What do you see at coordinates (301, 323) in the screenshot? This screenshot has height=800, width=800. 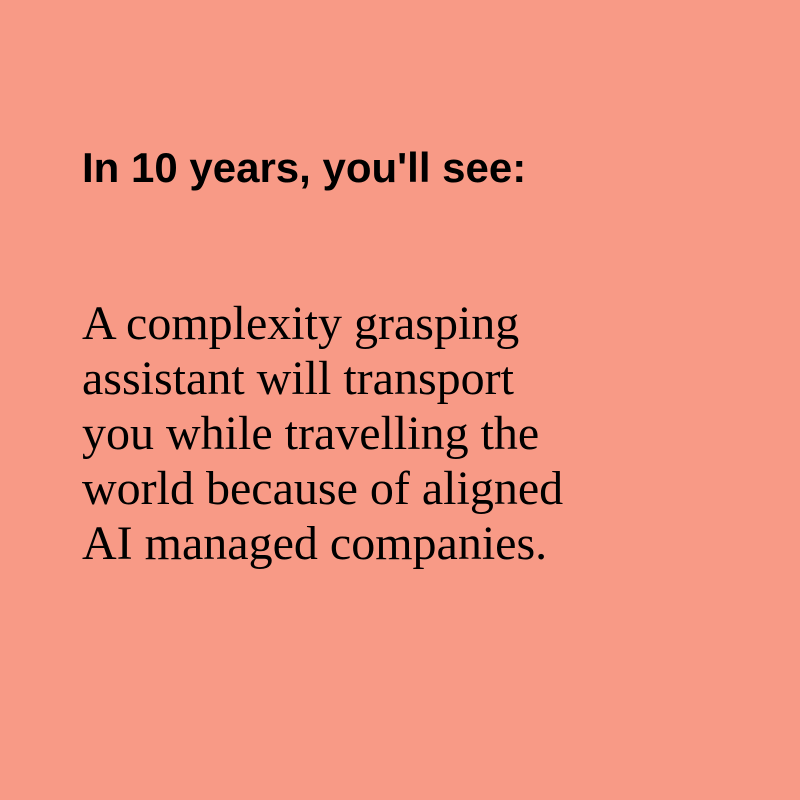 I see `prediction-line: A complexity grasping` at bounding box center [301, 323].